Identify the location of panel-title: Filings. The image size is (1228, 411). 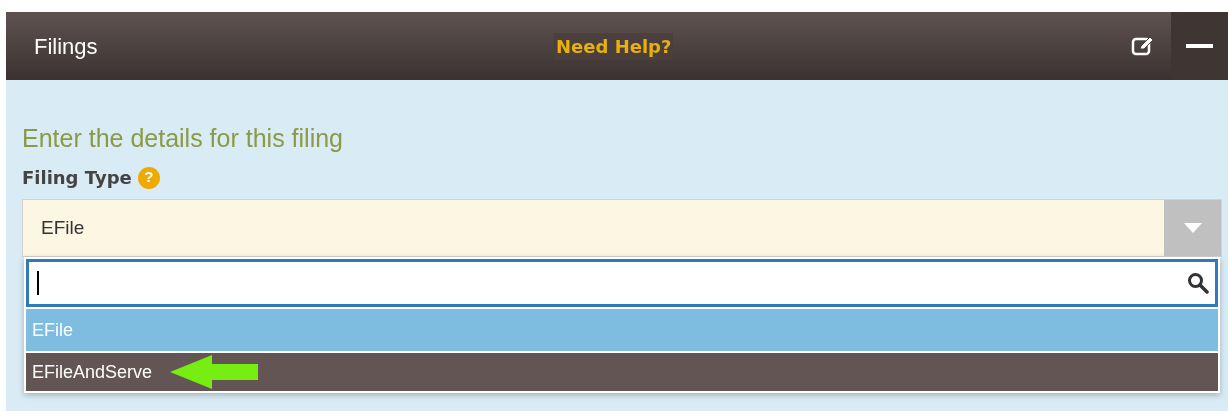
(66, 46).